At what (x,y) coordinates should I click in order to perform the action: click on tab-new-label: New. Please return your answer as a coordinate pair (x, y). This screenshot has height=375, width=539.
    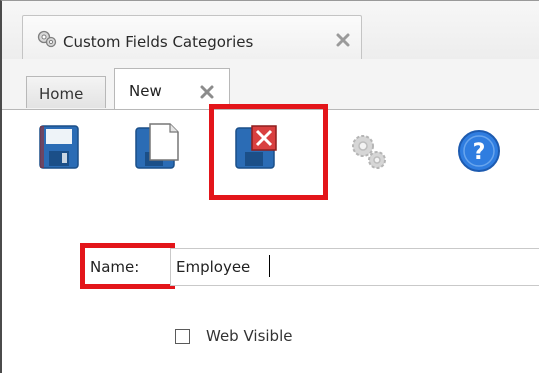
    Looking at the image, I should click on (145, 91).